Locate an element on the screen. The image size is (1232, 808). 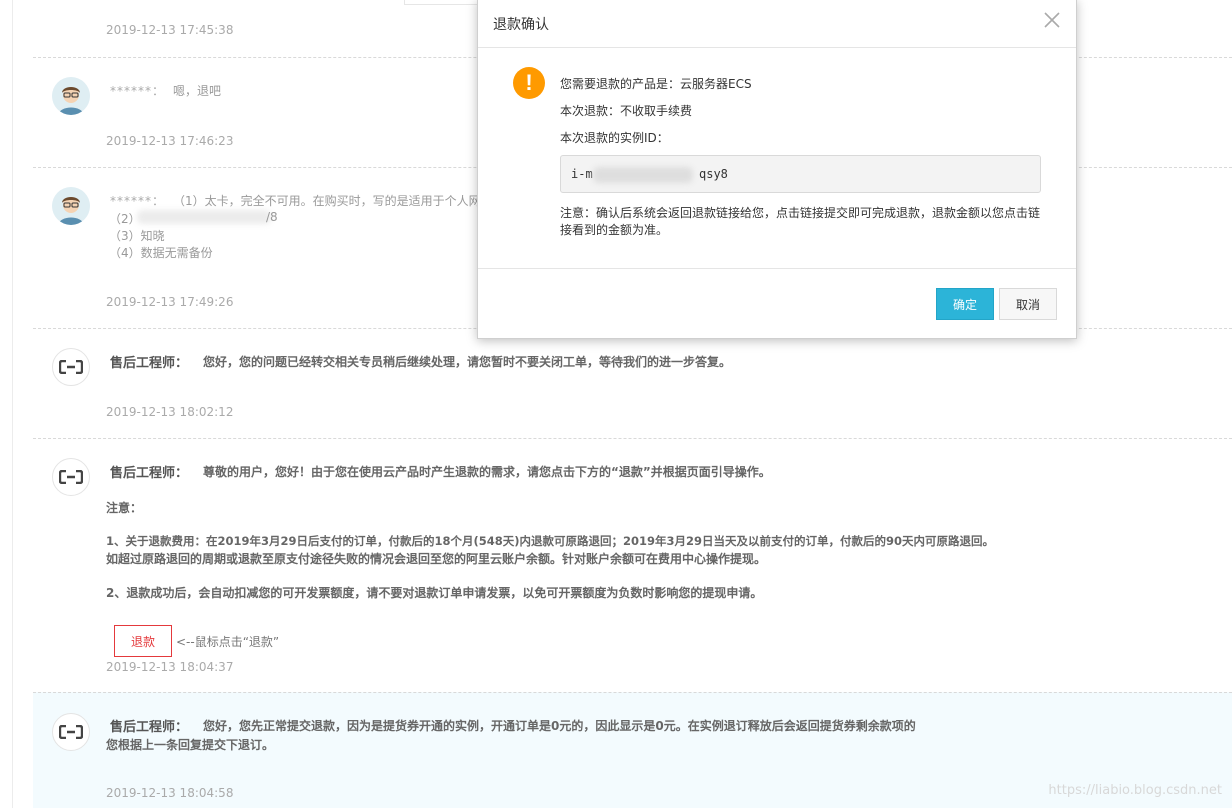
message-line-2-suffix: /8 is located at coordinates (272, 217).